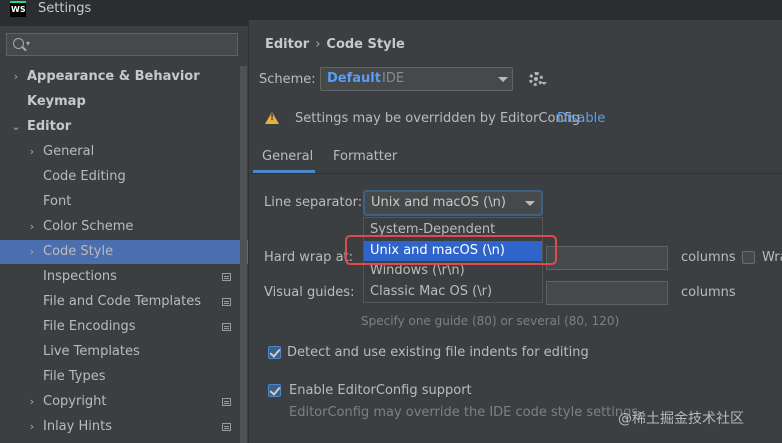 Image resolution: width=782 pixels, height=443 pixels. What do you see at coordinates (124, 402) in the screenshot?
I see `sidebar-item-copyright: › Copyright` at bounding box center [124, 402].